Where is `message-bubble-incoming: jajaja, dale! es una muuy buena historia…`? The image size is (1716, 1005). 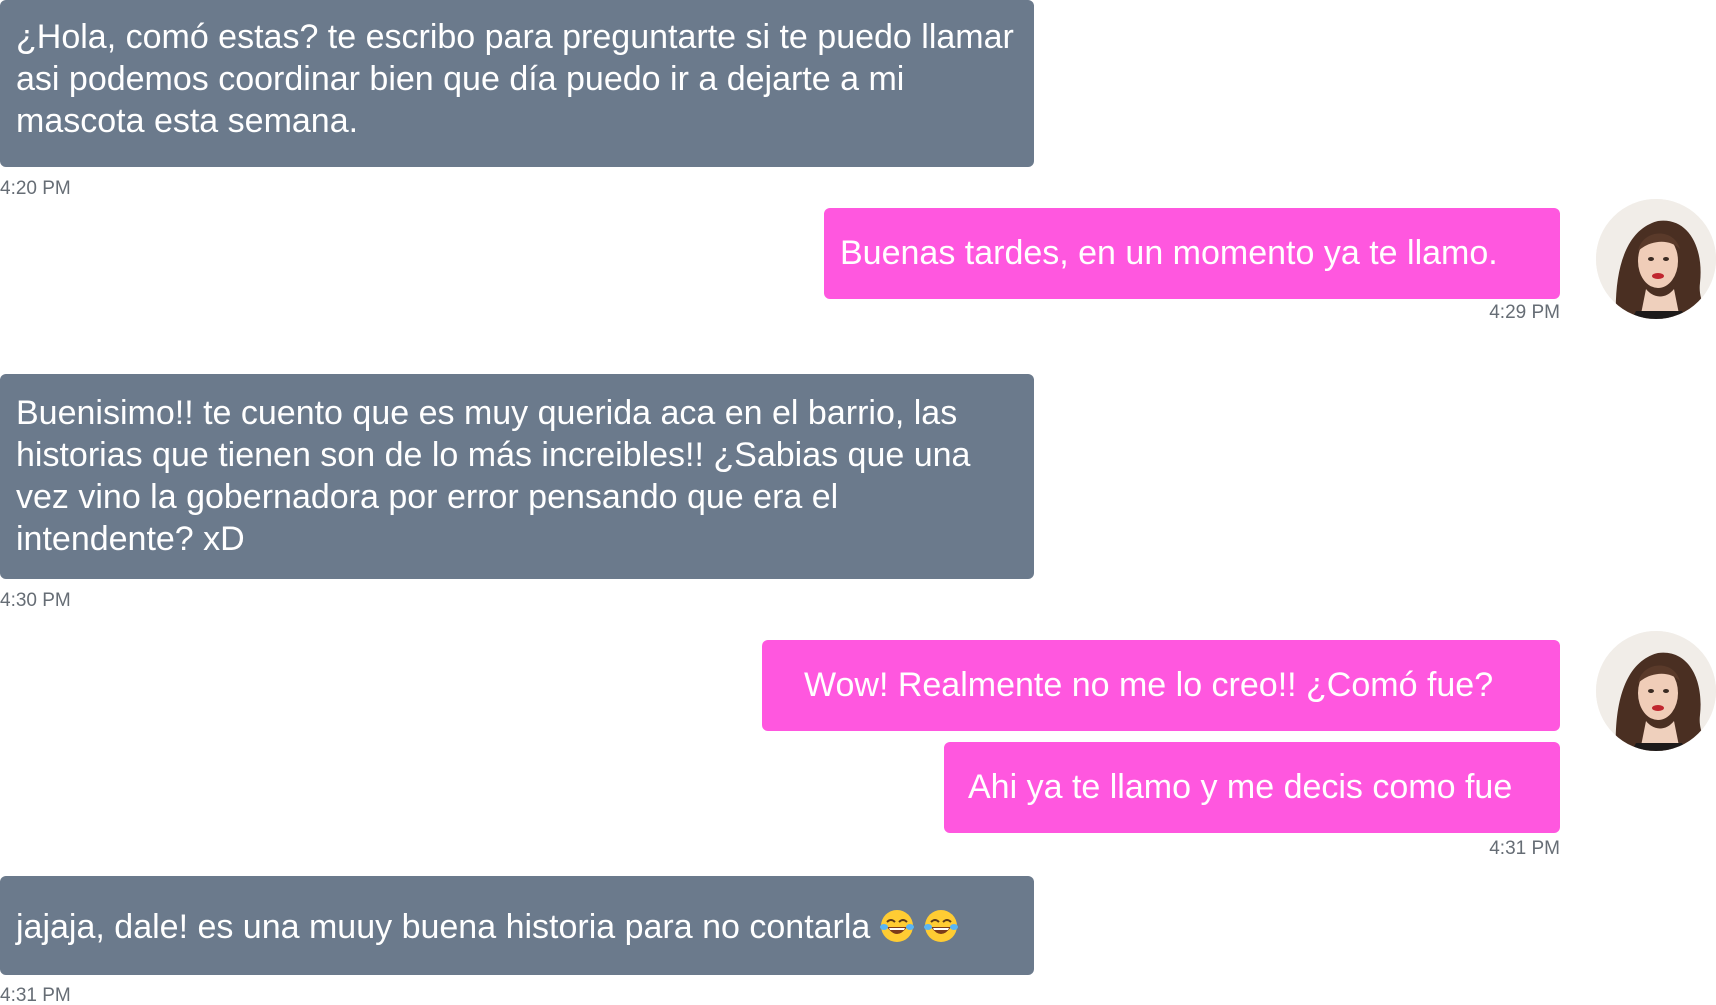 message-bubble-incoming: jajaja, dale! es una muuy buena historia… is located at coordinates (517, 925).